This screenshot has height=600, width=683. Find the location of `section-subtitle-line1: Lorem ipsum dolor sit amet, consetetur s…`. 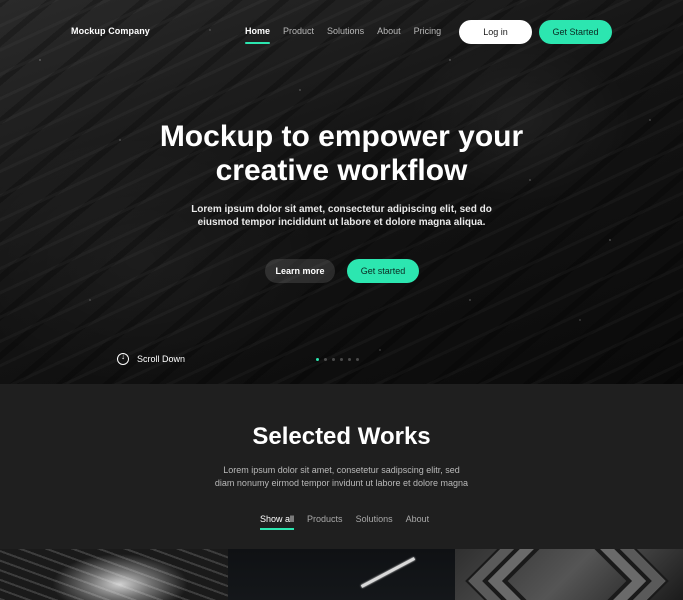

section-subtitle-line1: Lorem ipsum dolor sit amet, consetetur s… is located at coordinates (341, 470).